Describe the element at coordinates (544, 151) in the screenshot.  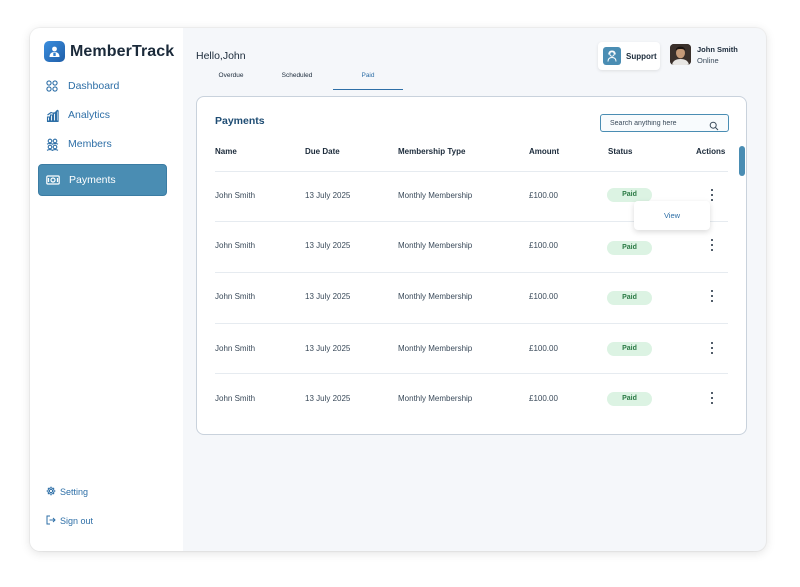
I see `column-header-amount: Amount` at that location.